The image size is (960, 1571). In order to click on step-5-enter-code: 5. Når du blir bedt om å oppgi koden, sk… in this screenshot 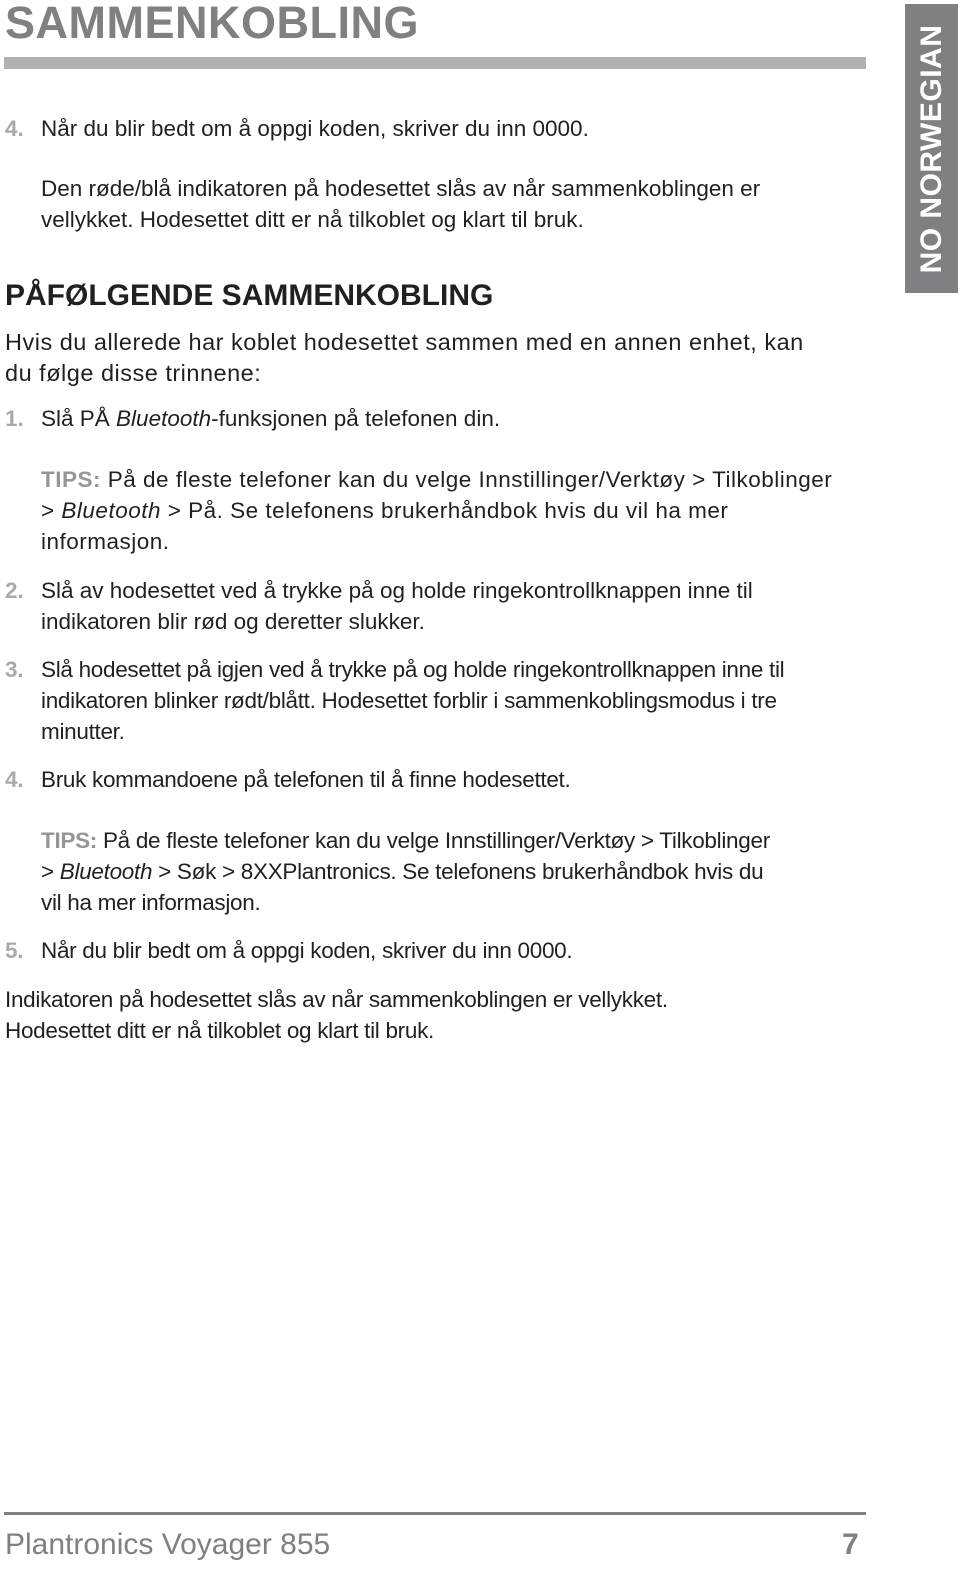, I will do `click(440, 950)`.